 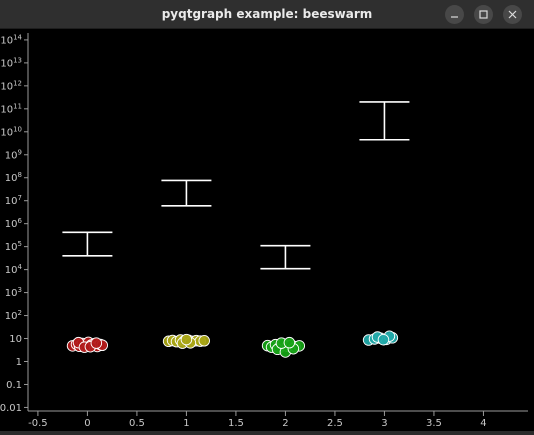 What do you see at coordinates (137, 423) in the screenshot?
I see `x-tick-label: 0.5` at bounding box center [137, 423].